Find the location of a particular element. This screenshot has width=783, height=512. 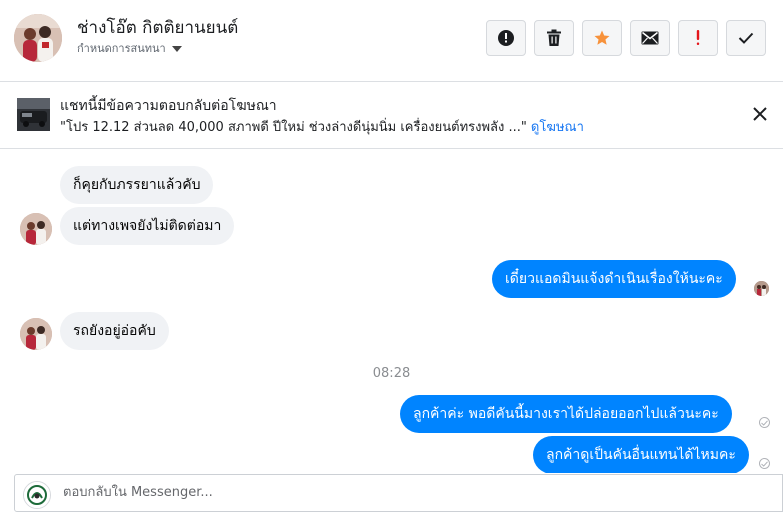

contact-name: ช่างโอ๊ต กิตติยานยนต์ is located at coordinates (157, 27).